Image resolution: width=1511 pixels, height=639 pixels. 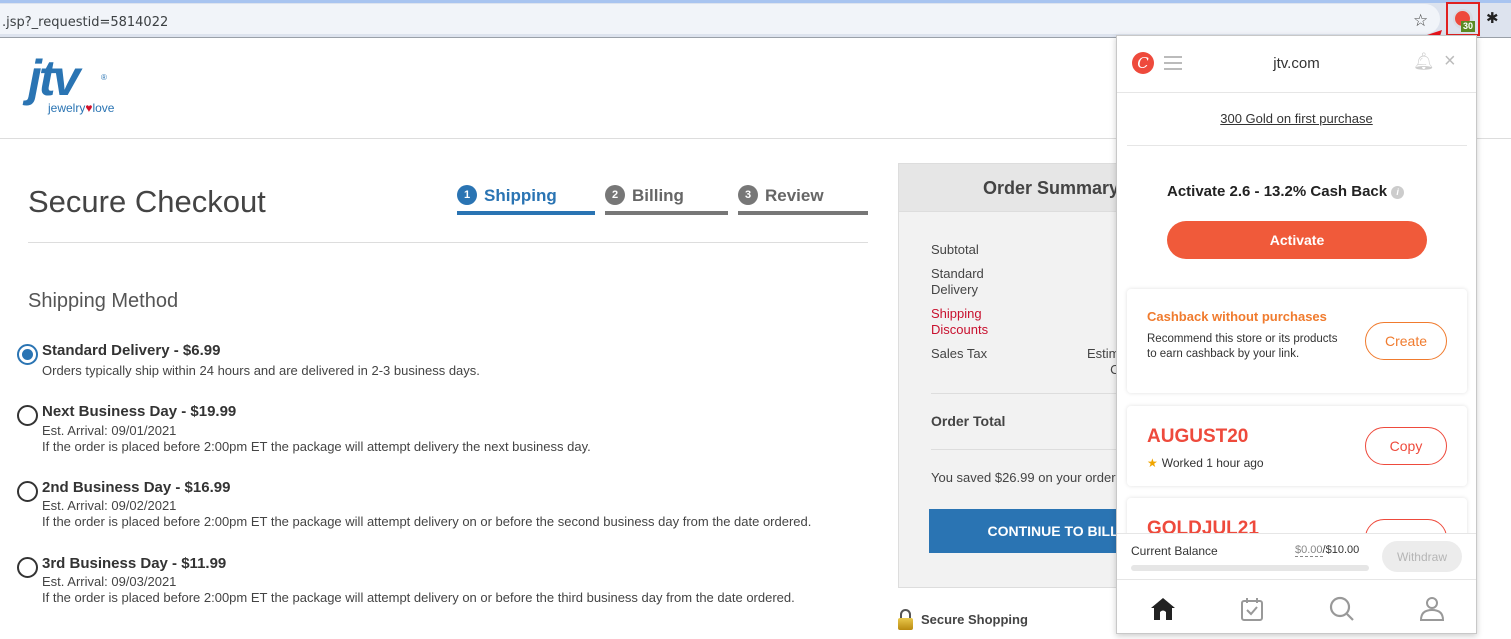 What do you see at coordinates (957, 281) in the screenshot?
I see `standard-delivery-label: Standard Delivery` at bounding box center [957, 281].